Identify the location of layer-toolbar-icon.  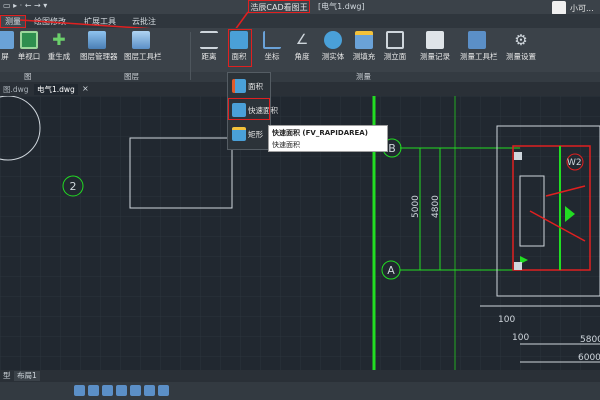
(141, 40).